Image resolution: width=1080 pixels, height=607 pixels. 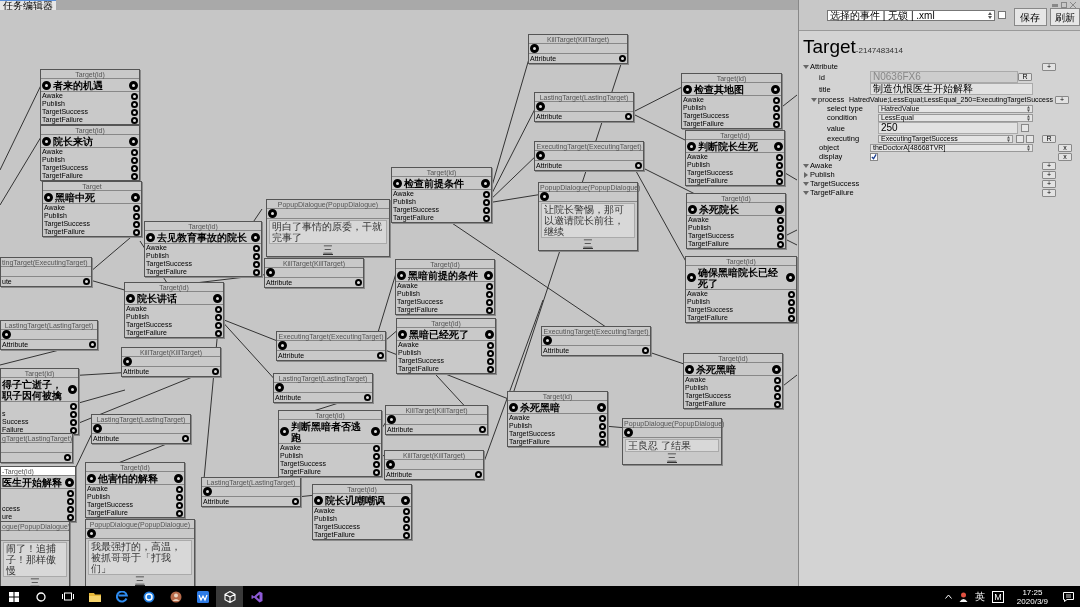 What do you see at coordinates (75, 197) in the screenshot?
I see `node-title: 黑暗中死` at bounding box center [75, 197].